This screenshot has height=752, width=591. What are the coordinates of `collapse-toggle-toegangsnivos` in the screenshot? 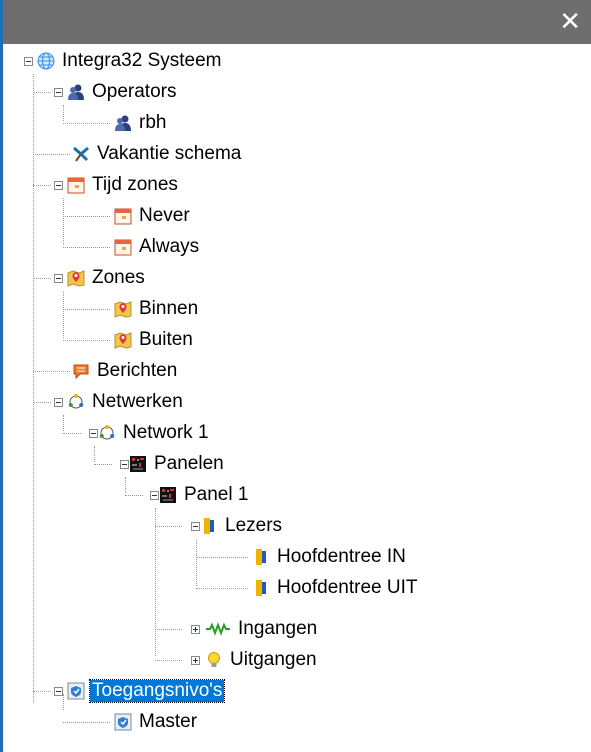 It's located at (58, 691).